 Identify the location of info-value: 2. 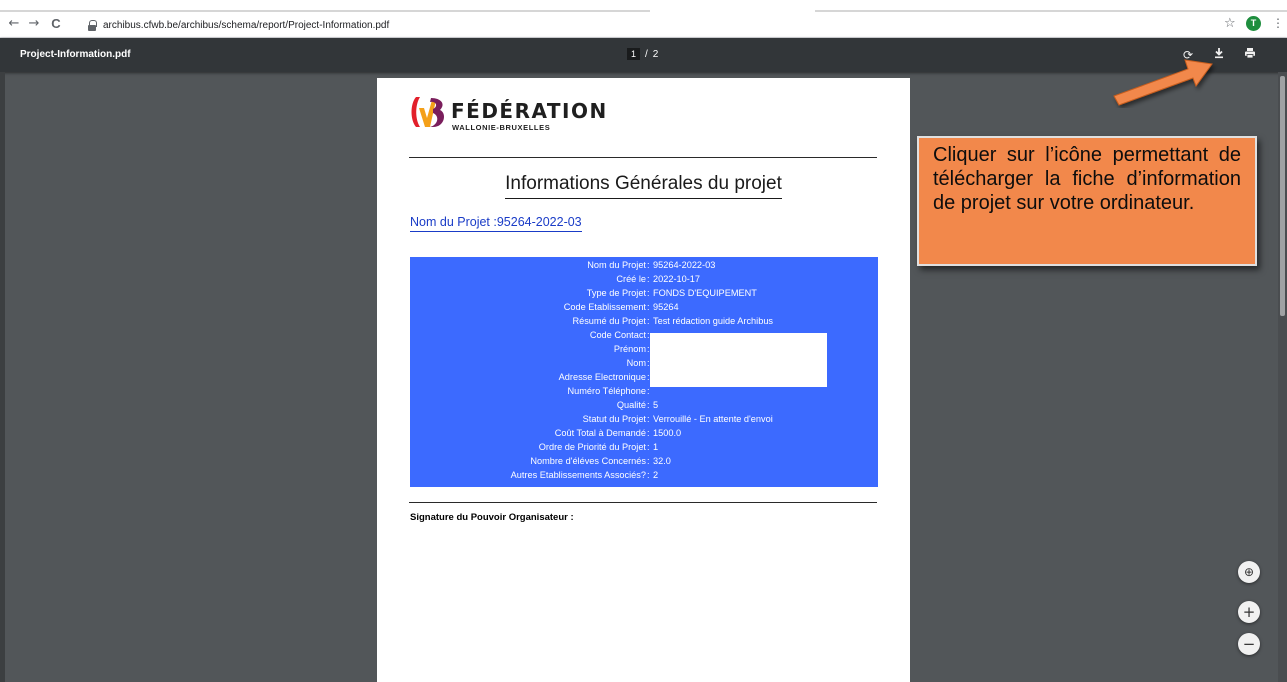
(656, 475).